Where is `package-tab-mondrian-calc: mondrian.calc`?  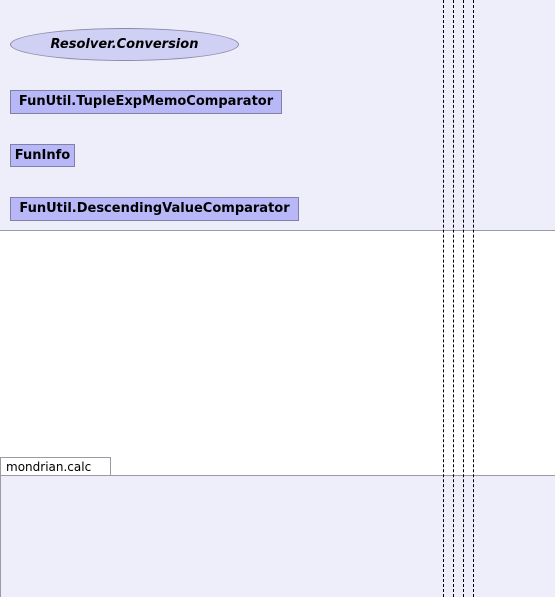 package-tab-mondrian-calc: mondrian.calc is located at coordinates (55, 466).